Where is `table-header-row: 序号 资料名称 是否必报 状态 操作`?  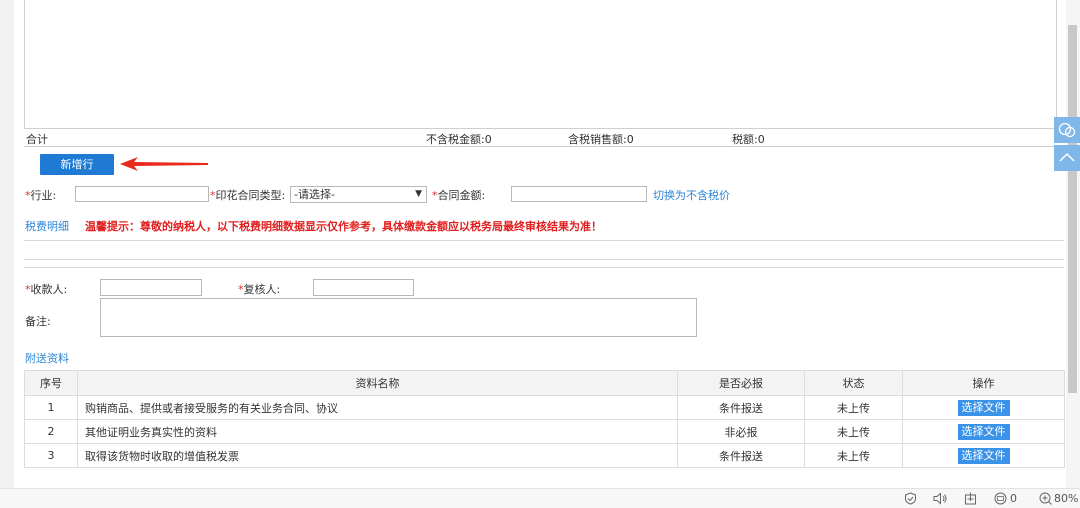 table-header-row: 序号 资料名称 是否必报 状态 操作 is located at coordinates (544, 383).